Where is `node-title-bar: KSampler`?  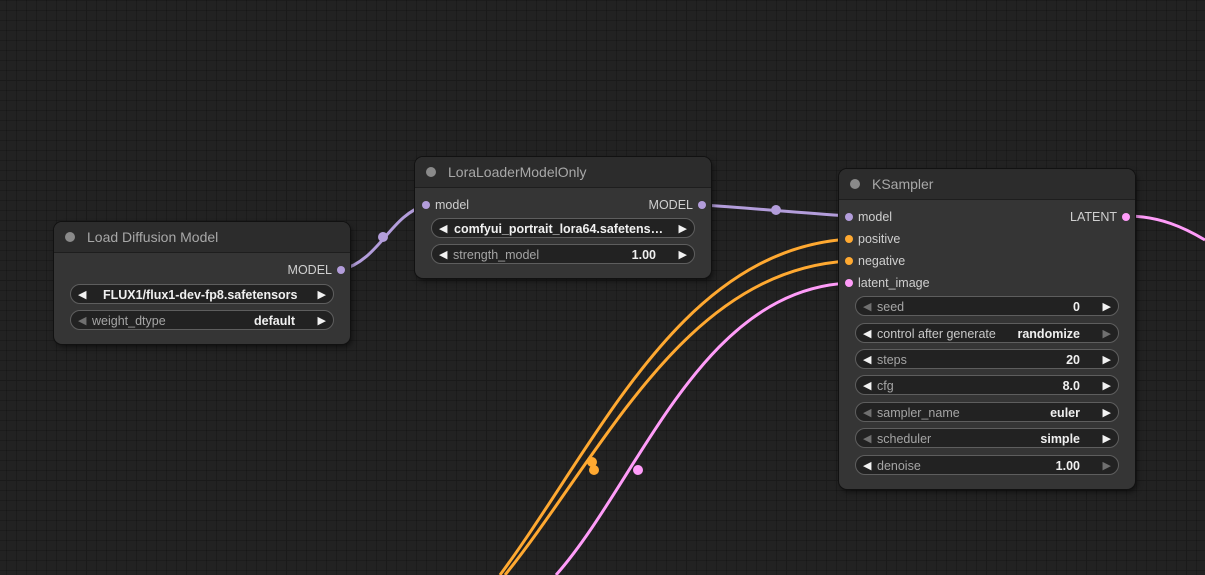
node-title-bar: KSampler is located at coordinates (987, 184).